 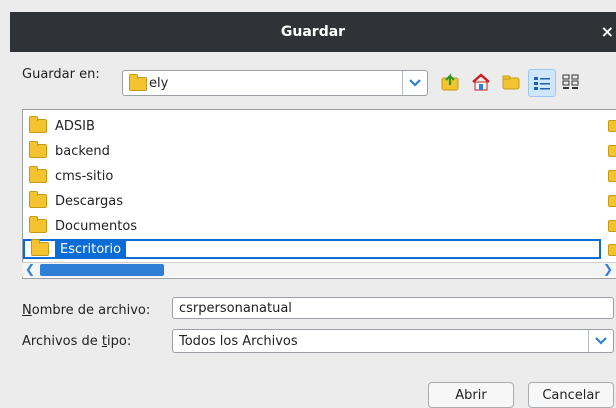 I want to click on list-item-selected: Escritorio, so click(x=312, y=249).